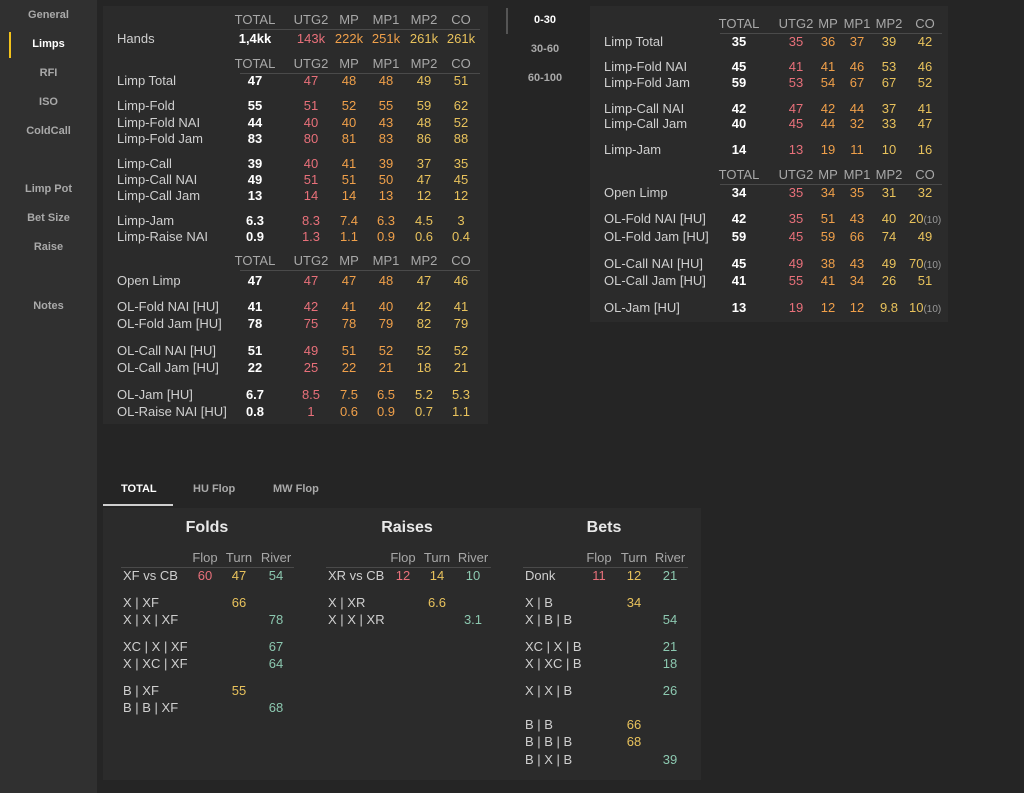 The image size is (1024, 793). What do you see at coordinates (255, 179) in the screenshot?
I see `limp-row-value: 49` at bounding box center [255, 179].